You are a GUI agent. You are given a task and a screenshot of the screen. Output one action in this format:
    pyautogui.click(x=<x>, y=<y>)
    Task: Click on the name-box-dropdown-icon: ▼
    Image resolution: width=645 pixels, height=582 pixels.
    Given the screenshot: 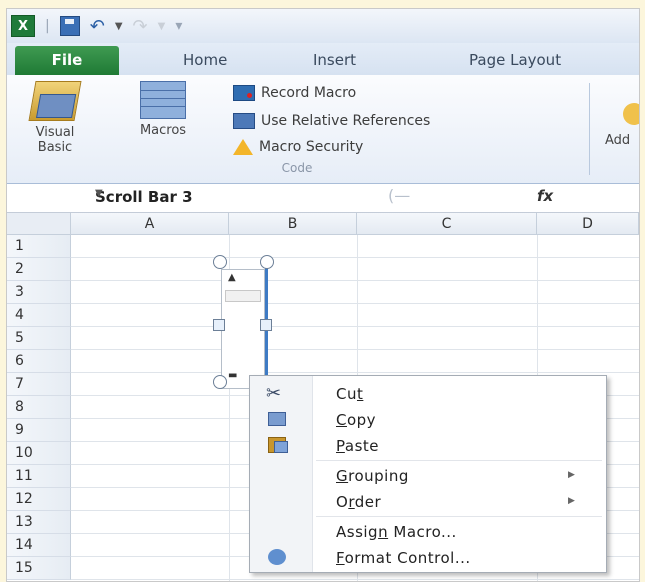 What is the action you would take?
    pyautogui.click(x=99, y=193)
    